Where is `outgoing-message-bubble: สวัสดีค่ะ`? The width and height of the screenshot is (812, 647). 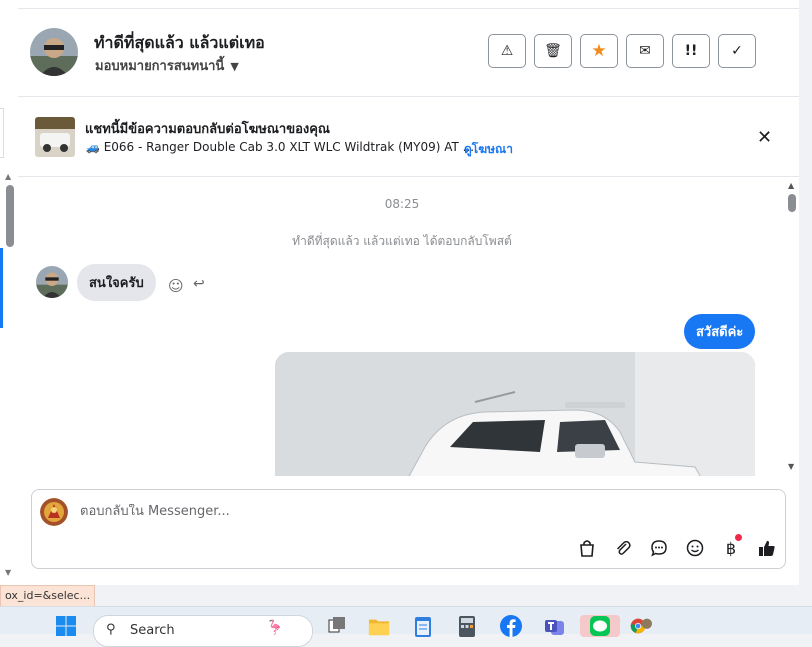
outgoing-message-bubble: สวัสดีค่ะ is located at coordinates (720, 331).